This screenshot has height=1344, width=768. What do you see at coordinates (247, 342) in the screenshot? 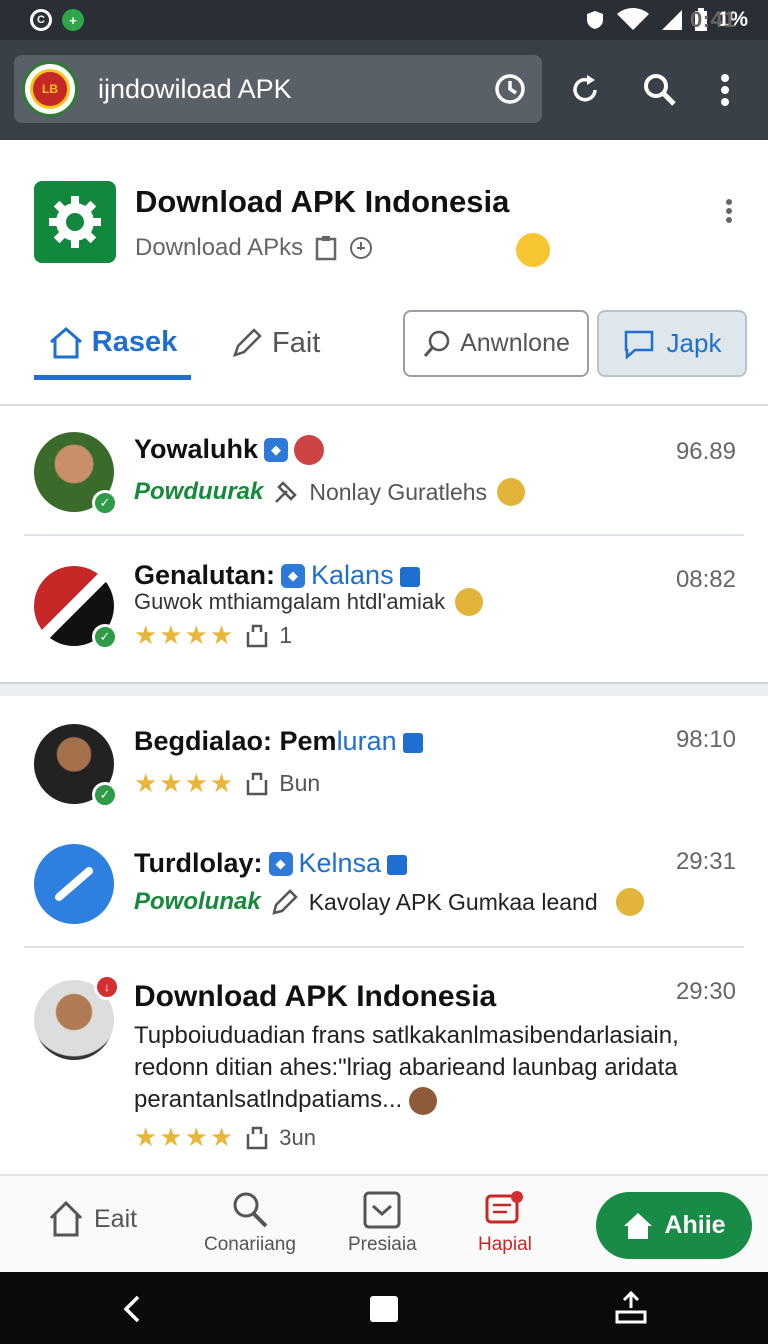
I see `pencil-icon` at bounding box center [247, 342].